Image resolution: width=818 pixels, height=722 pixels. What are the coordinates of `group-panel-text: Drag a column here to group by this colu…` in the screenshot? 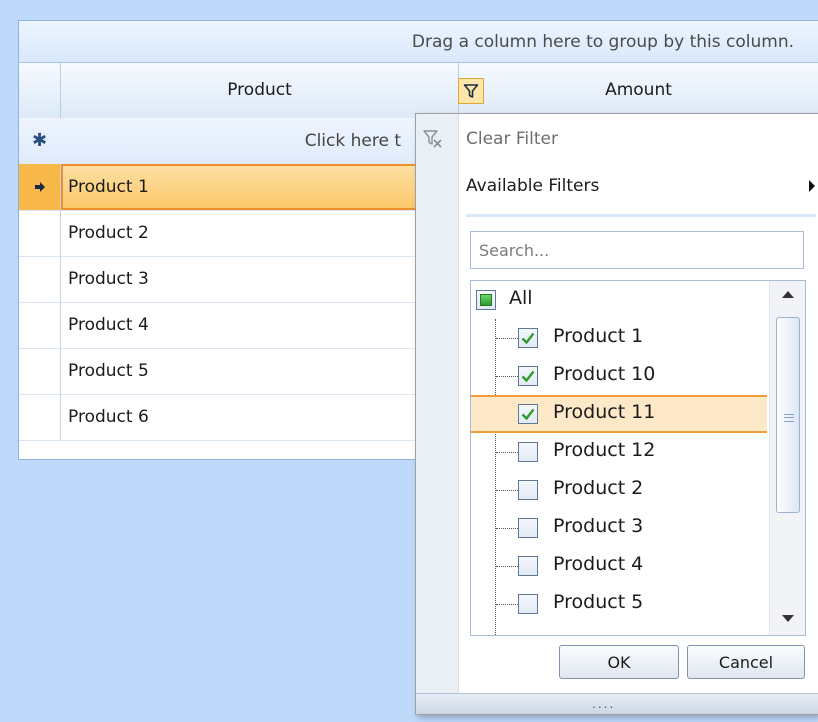 It's located at (602, 42).